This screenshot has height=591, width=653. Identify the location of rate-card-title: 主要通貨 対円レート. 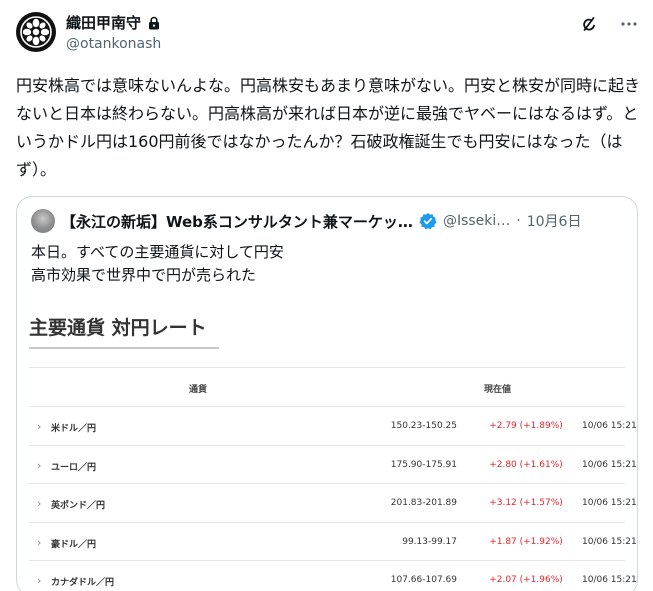
(118, 328).